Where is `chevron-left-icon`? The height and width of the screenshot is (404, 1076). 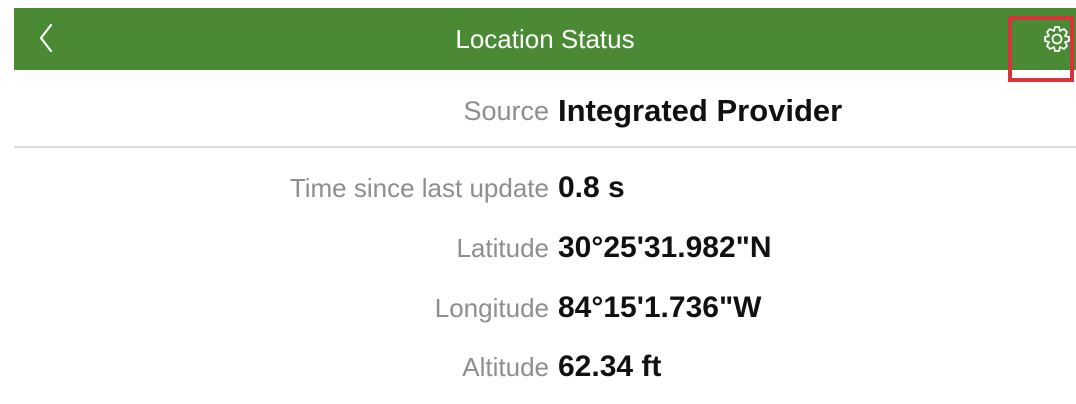
chevron-left-icon is located at coordinates (46, 38).